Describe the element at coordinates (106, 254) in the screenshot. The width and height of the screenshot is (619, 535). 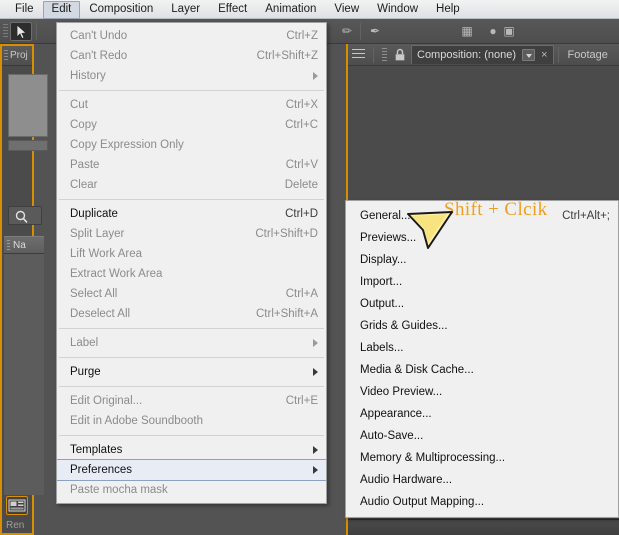
I see `edit-menu-item-label: Lift Work Area` at that location.